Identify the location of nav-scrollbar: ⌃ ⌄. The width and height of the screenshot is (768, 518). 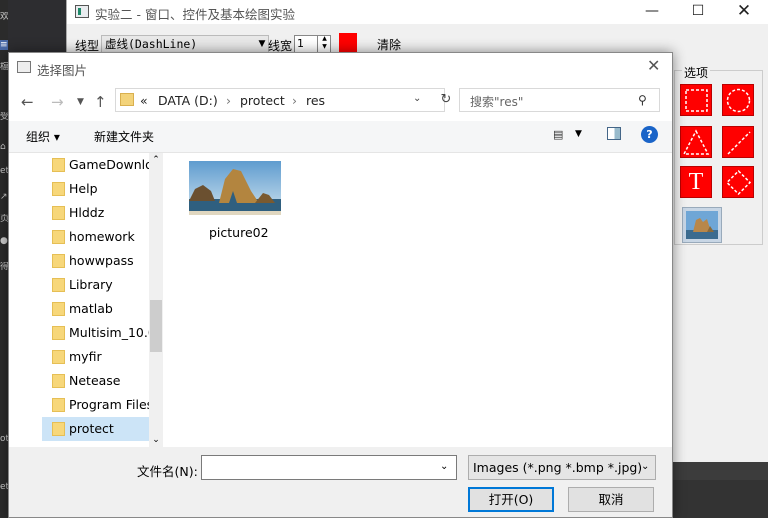
(156, 300).